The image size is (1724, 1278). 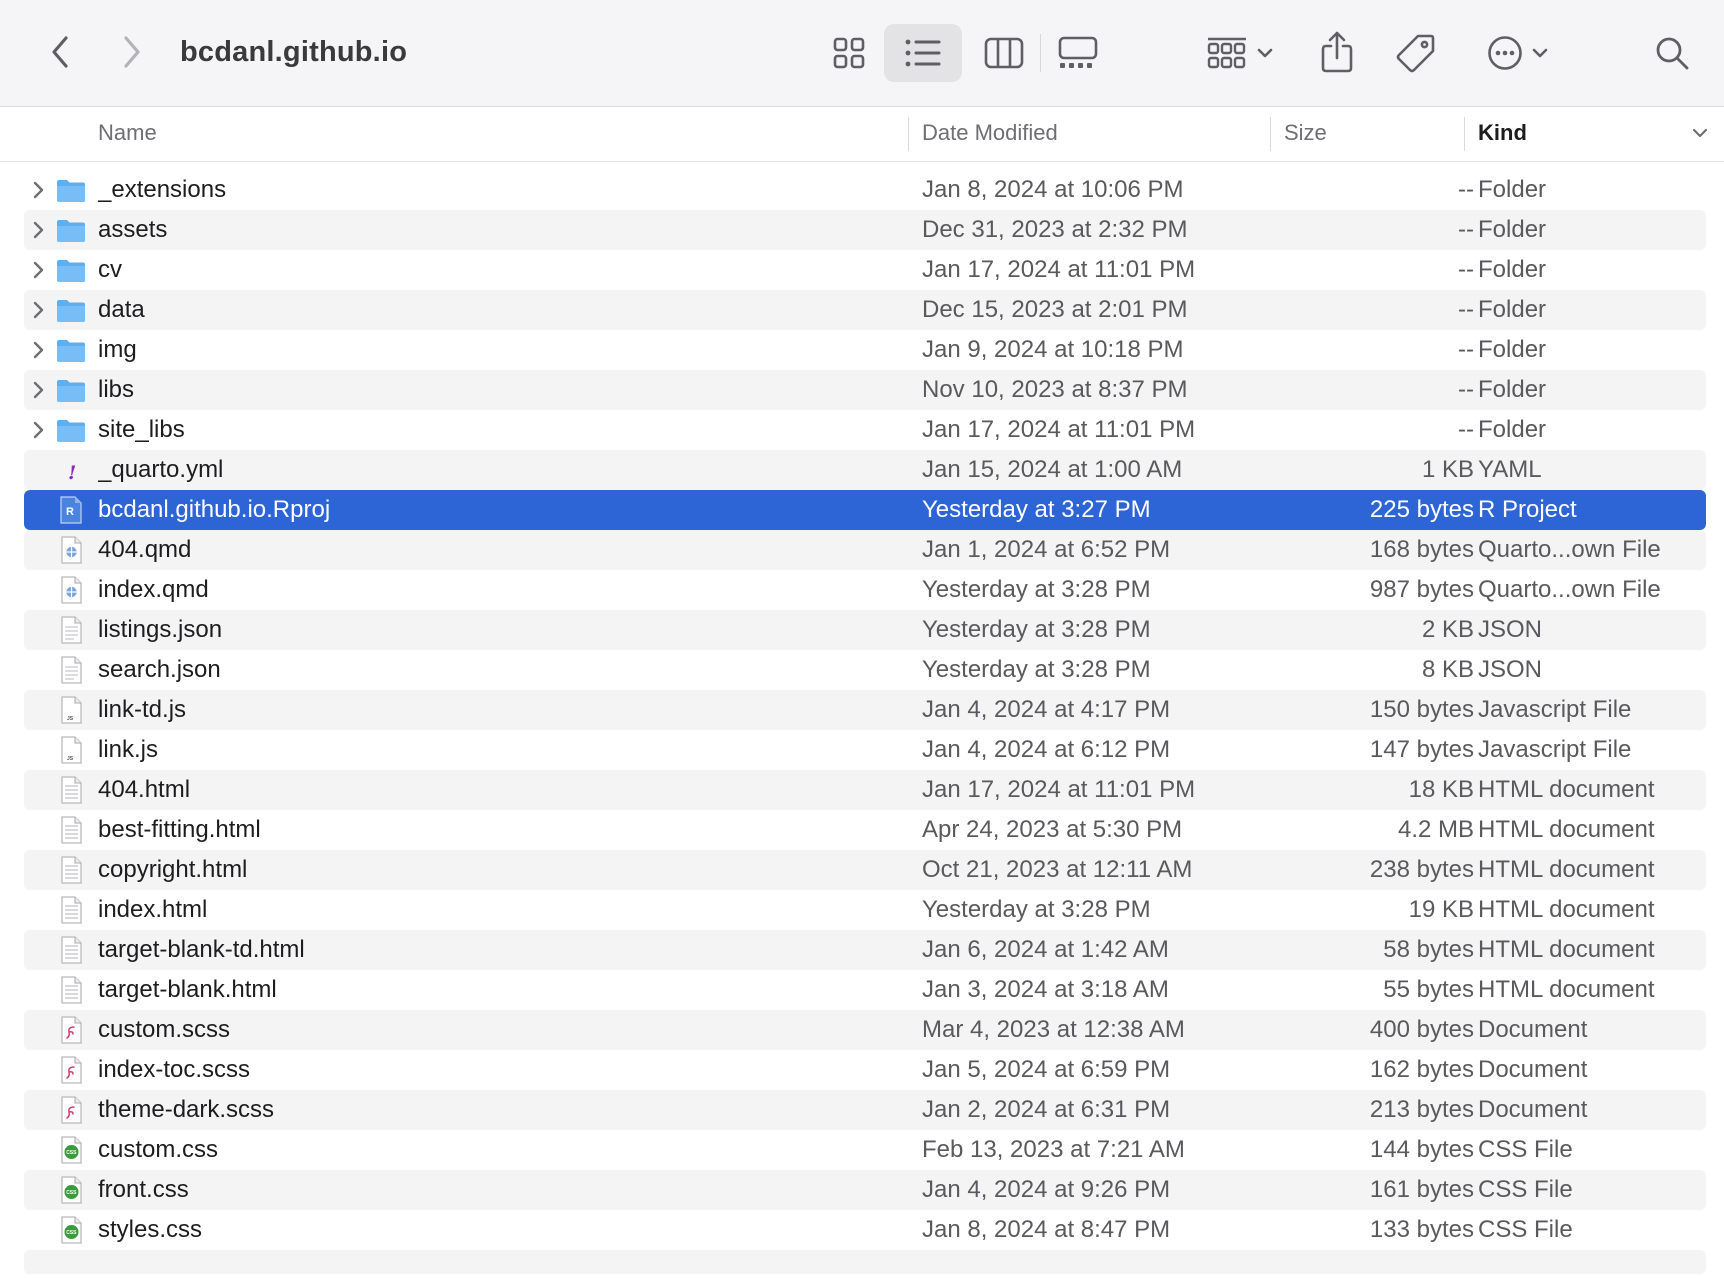 I want to click on file-size: 18 KB, so click(x=1441, y=789).